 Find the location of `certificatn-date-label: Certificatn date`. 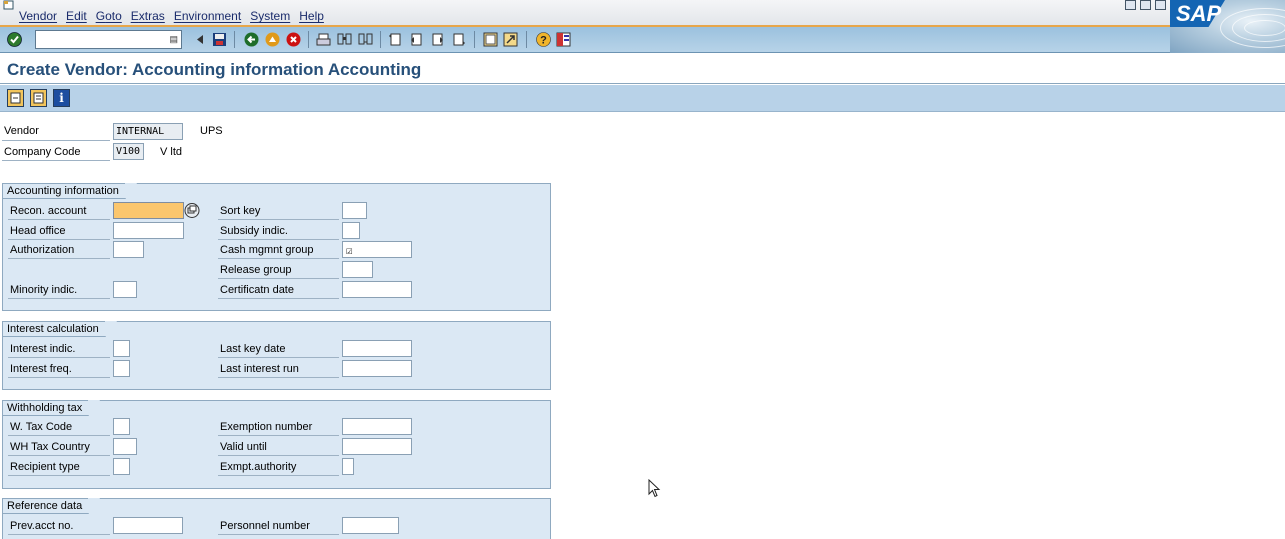

certificatn-date-label: Certificatn date is located at coordinates (257, 290).